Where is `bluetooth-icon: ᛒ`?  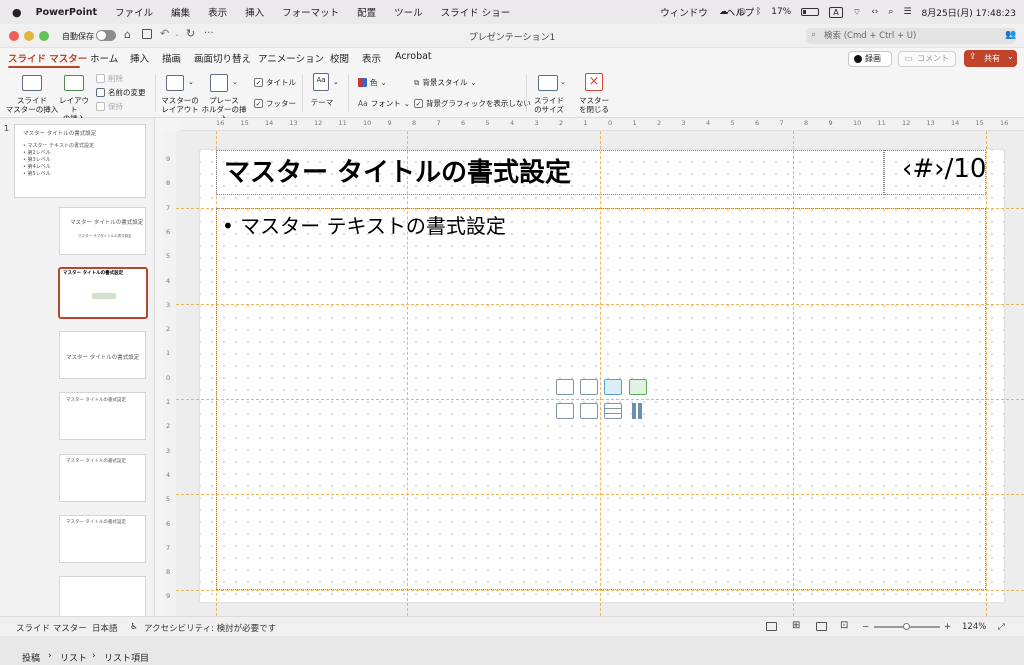 bluetooth-icon: ᛒ is located at coordinates (758, 12).